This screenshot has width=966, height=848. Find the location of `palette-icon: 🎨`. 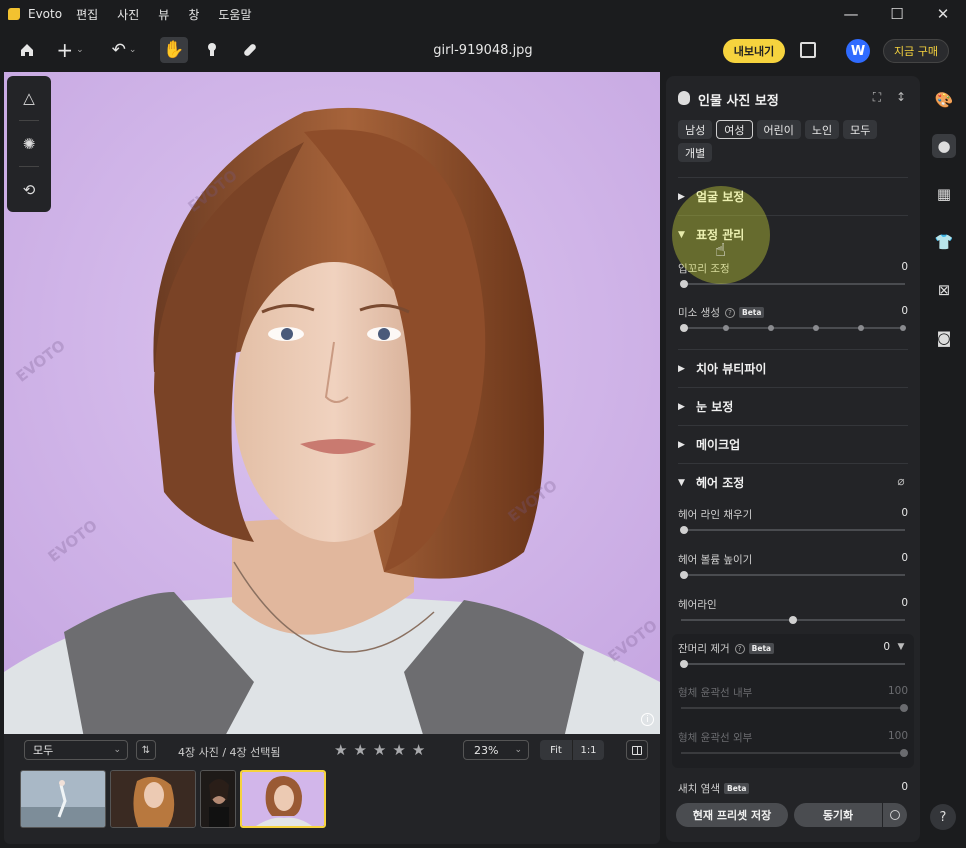

palette-icon: 🎨 is located at coordinates (944, 100).